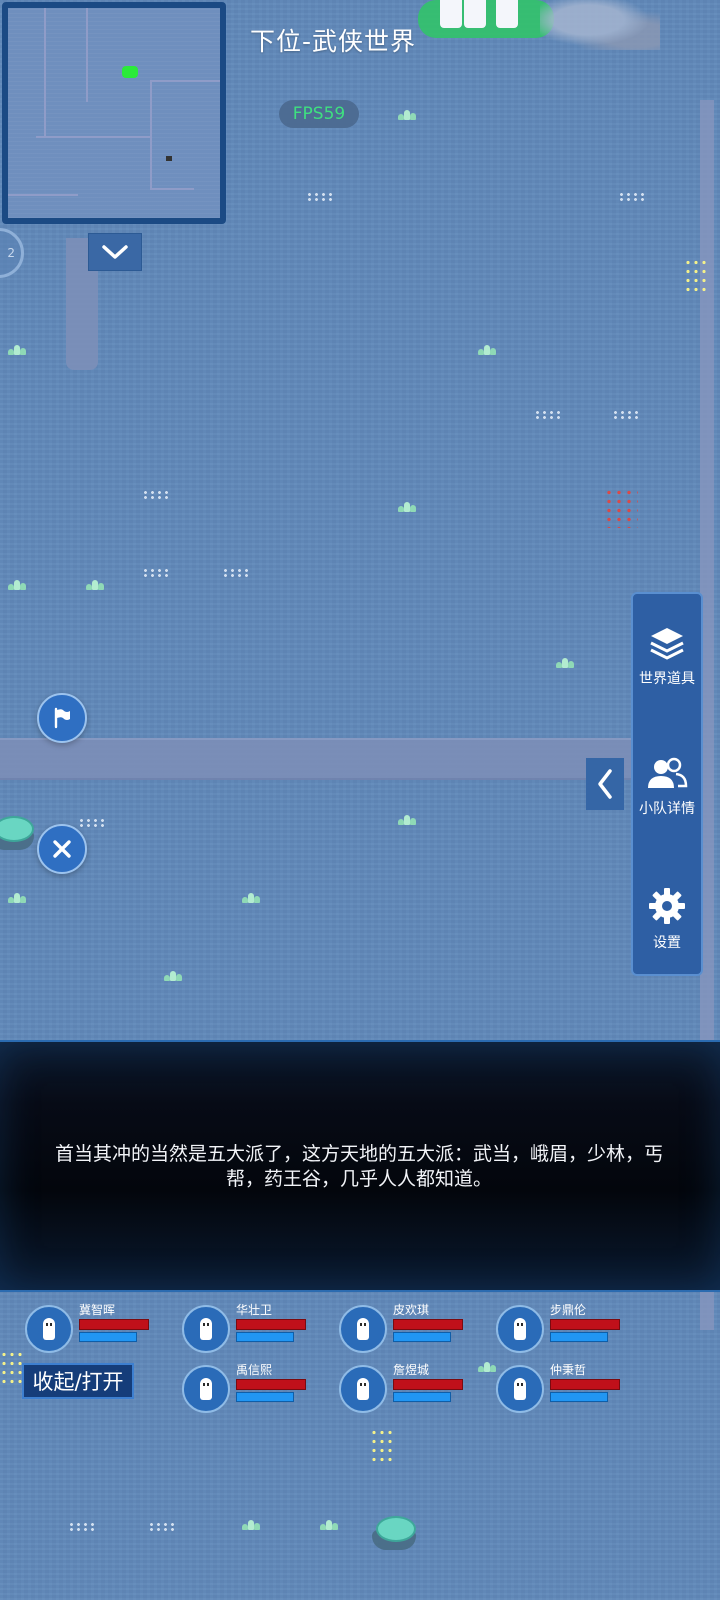  Describe the element at coordinates (319, 114) in the screenshot. I see `fps-counter: FPS59` at that location.